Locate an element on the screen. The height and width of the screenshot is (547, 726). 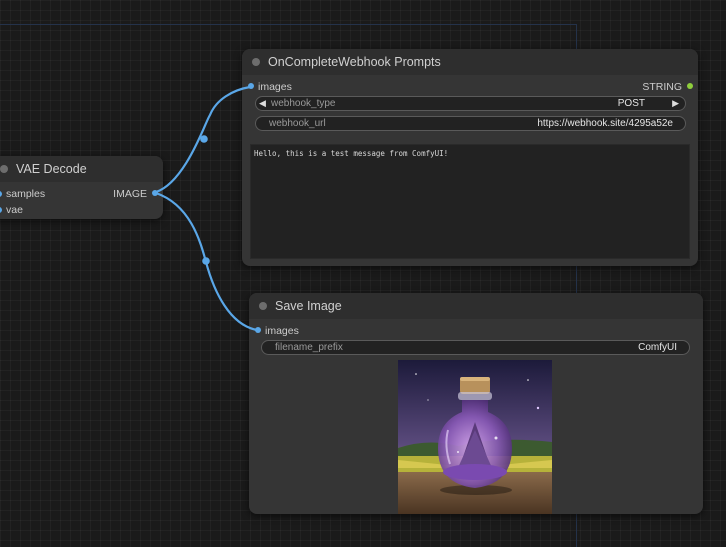
node-links is located at coordinates (206, 208).